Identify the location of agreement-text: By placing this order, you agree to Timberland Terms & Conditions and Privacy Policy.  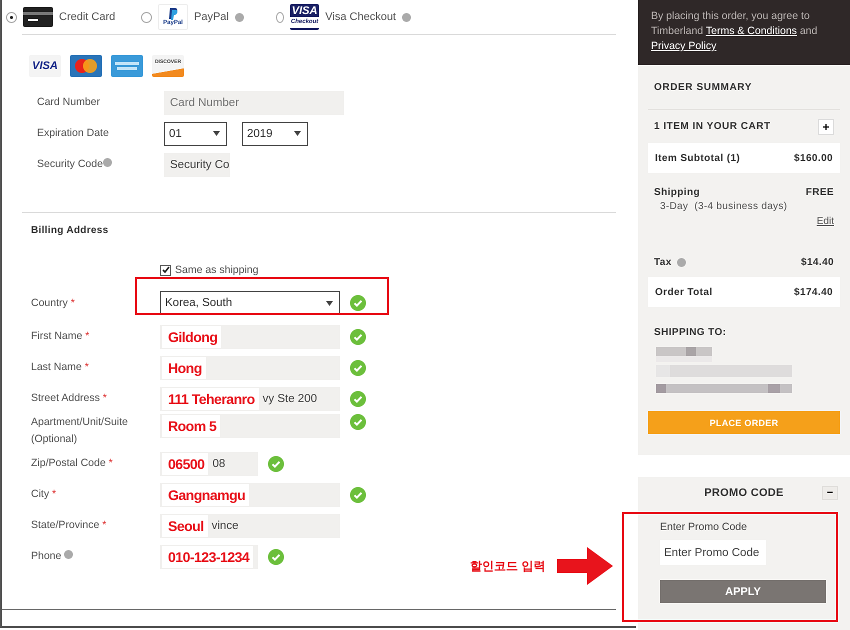
(734, 31).